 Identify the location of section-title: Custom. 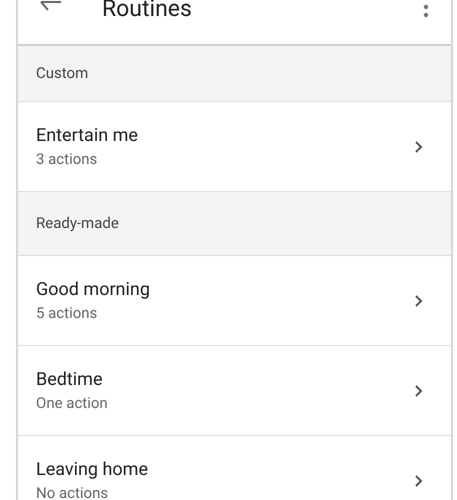
(62, 73).